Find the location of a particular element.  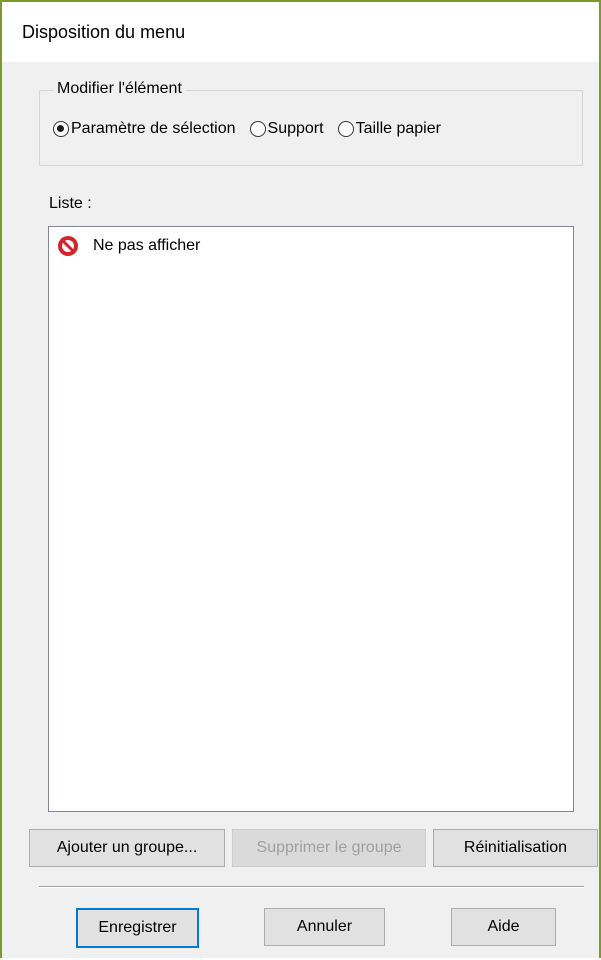

list-item-label: Ne pas afficher is located at coordinates (147, 245).